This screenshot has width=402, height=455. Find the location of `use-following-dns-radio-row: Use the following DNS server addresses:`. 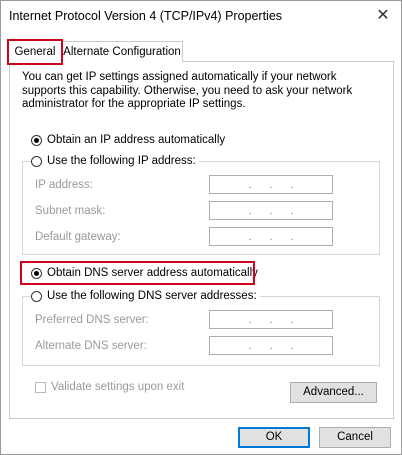

use-following-dns-radio-row: Use the following DNS server addresses: is located at coordinates (145, 296).